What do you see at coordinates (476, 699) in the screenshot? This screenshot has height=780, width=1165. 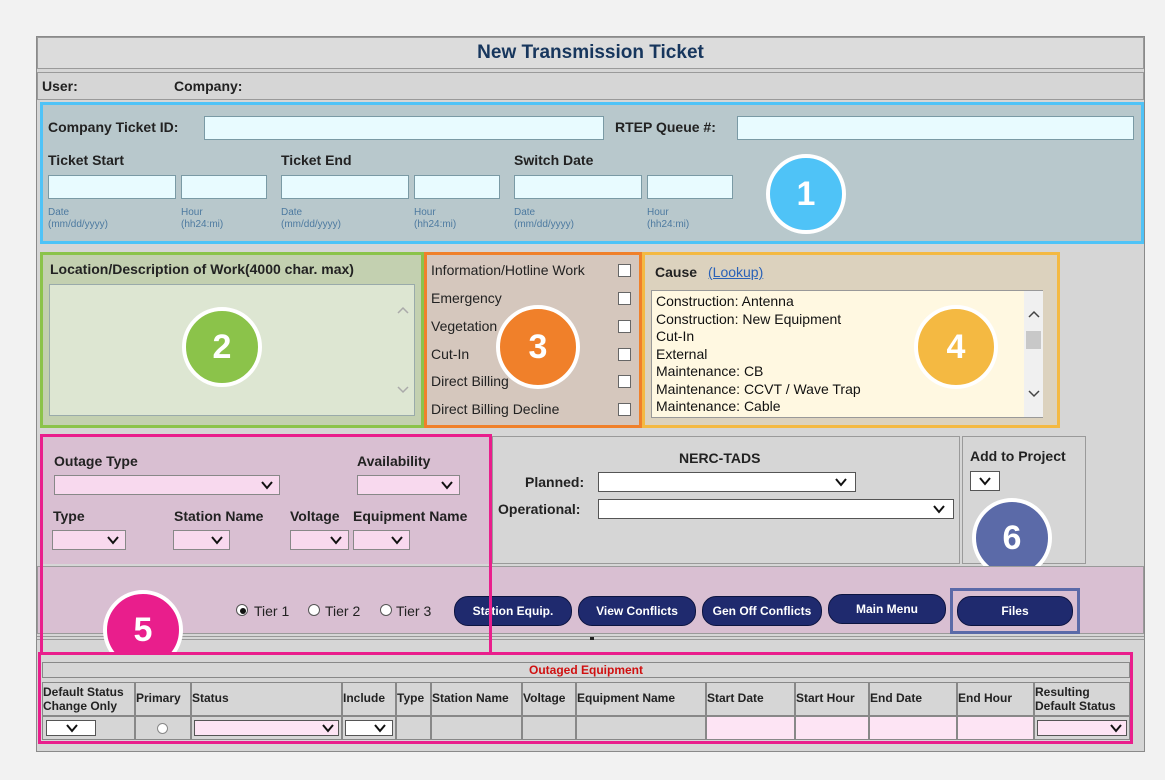 I see `col-station-name: Station Name` at bounding box center [476, 699].